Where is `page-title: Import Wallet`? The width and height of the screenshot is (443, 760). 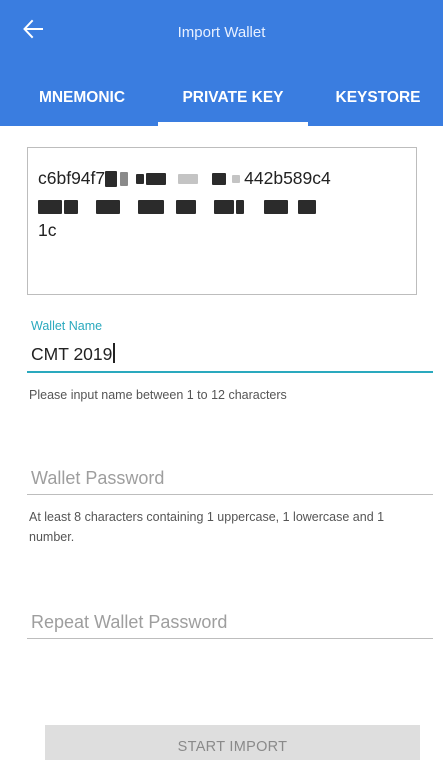
page-title: Import Wallet is located at coordinates (221, 32).